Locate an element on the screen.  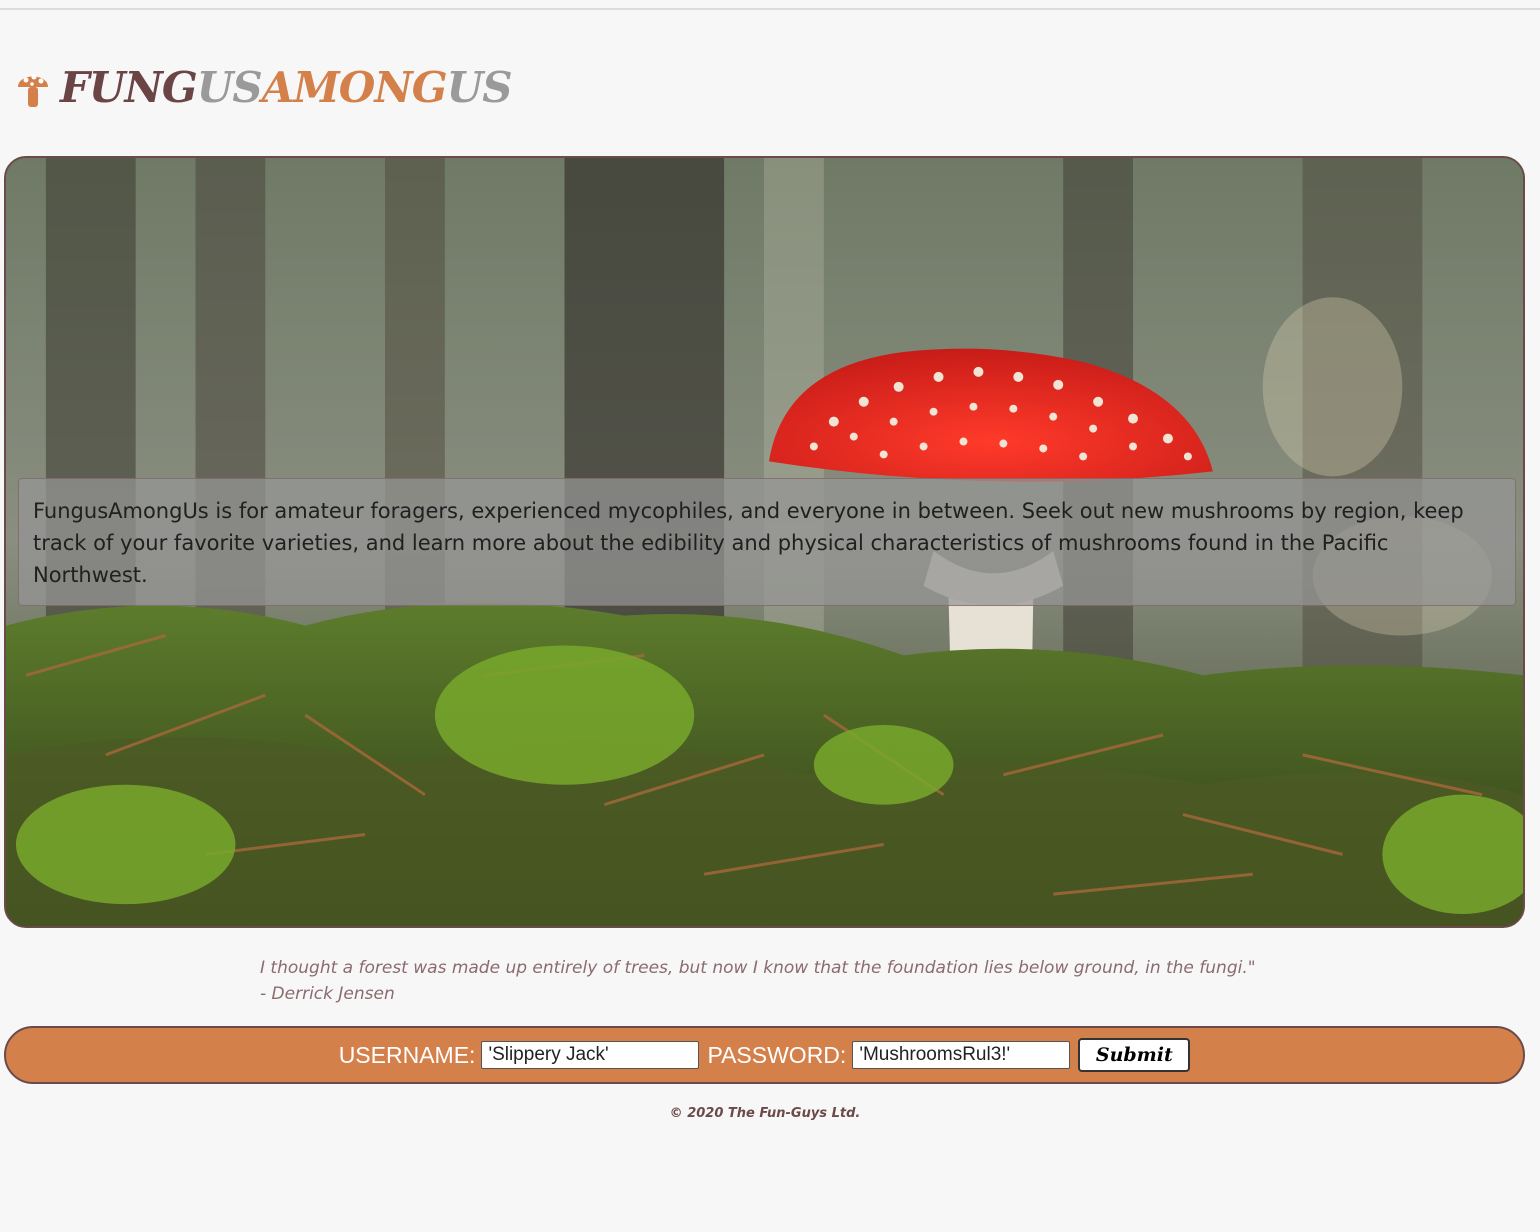
login-bar: USERNAME: PASSWORD: Submit is located at coordinates (764, 1055).